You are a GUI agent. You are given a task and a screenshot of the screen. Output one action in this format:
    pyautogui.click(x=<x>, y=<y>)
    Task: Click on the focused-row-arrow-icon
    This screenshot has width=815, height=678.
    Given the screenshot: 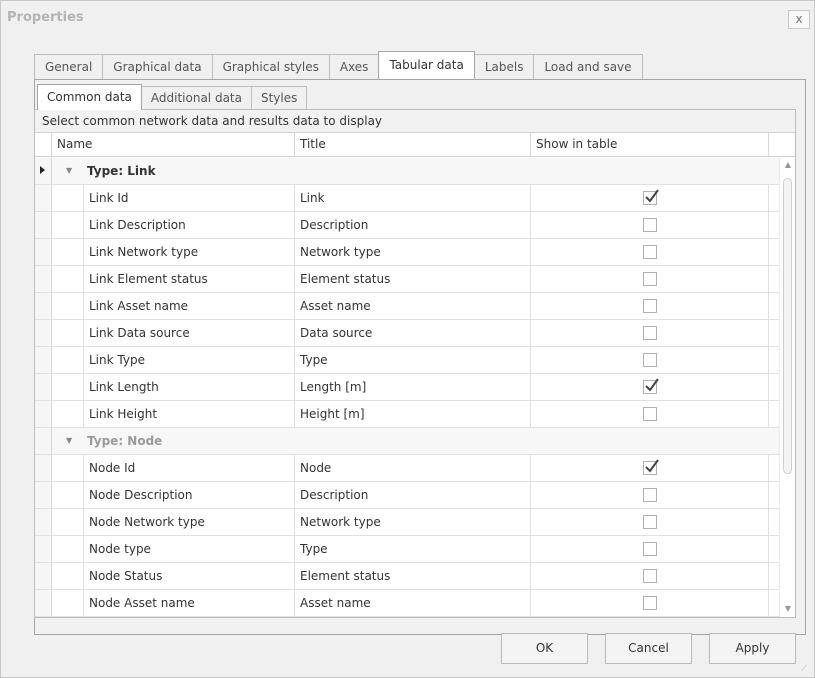 What is the action you would take?
    pyautogui.click(x=42, y=170)
    